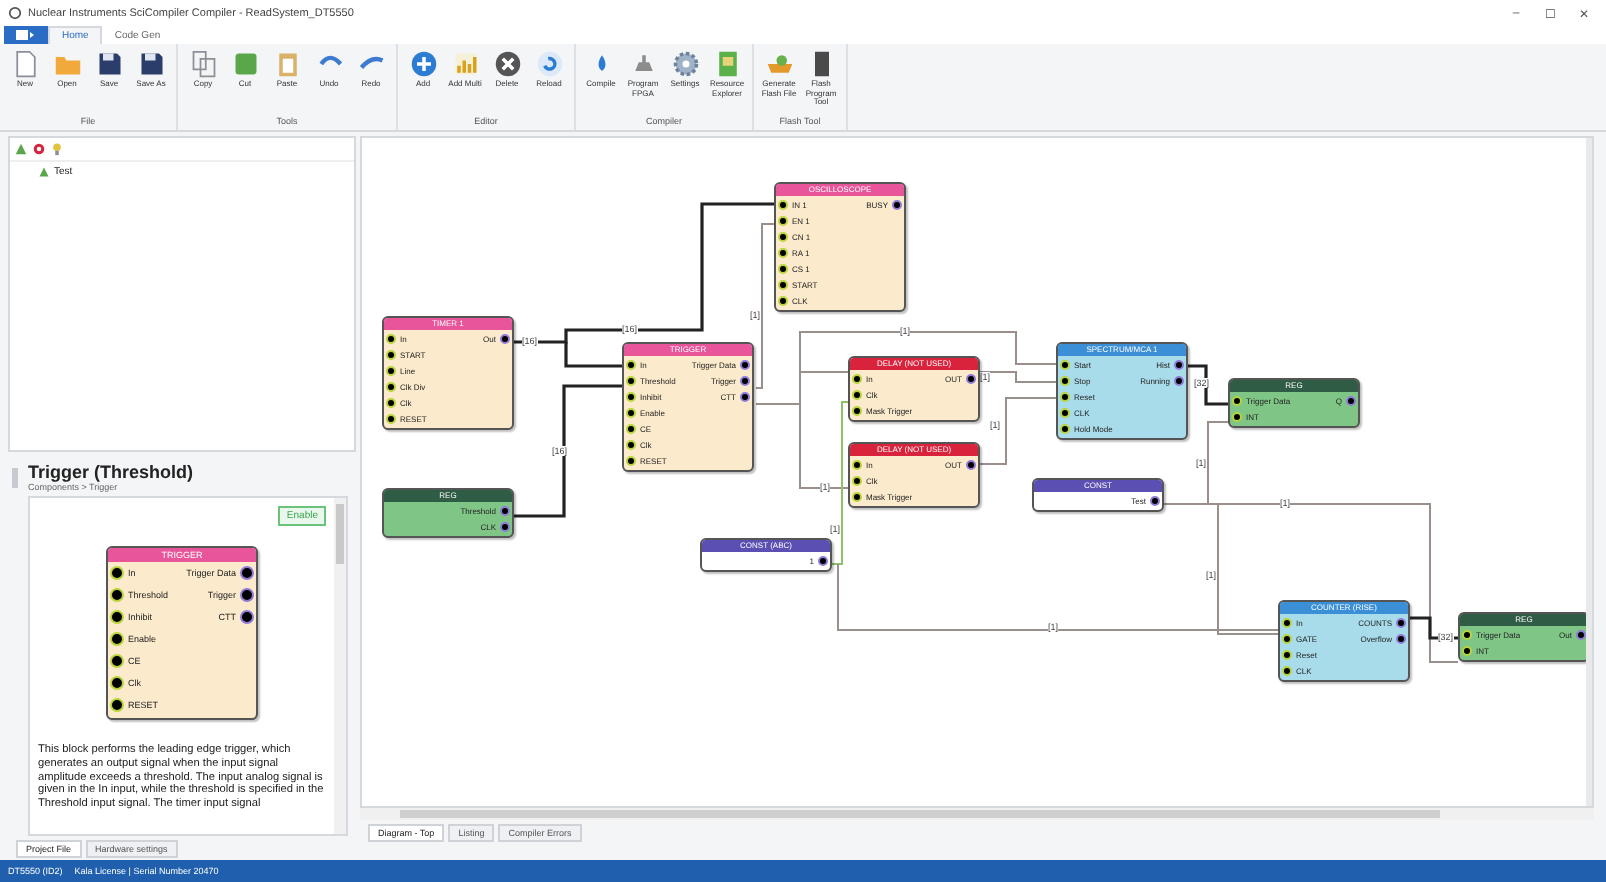 The image size is (1606, 882). I want to click on app-icon, so click(15, 13).